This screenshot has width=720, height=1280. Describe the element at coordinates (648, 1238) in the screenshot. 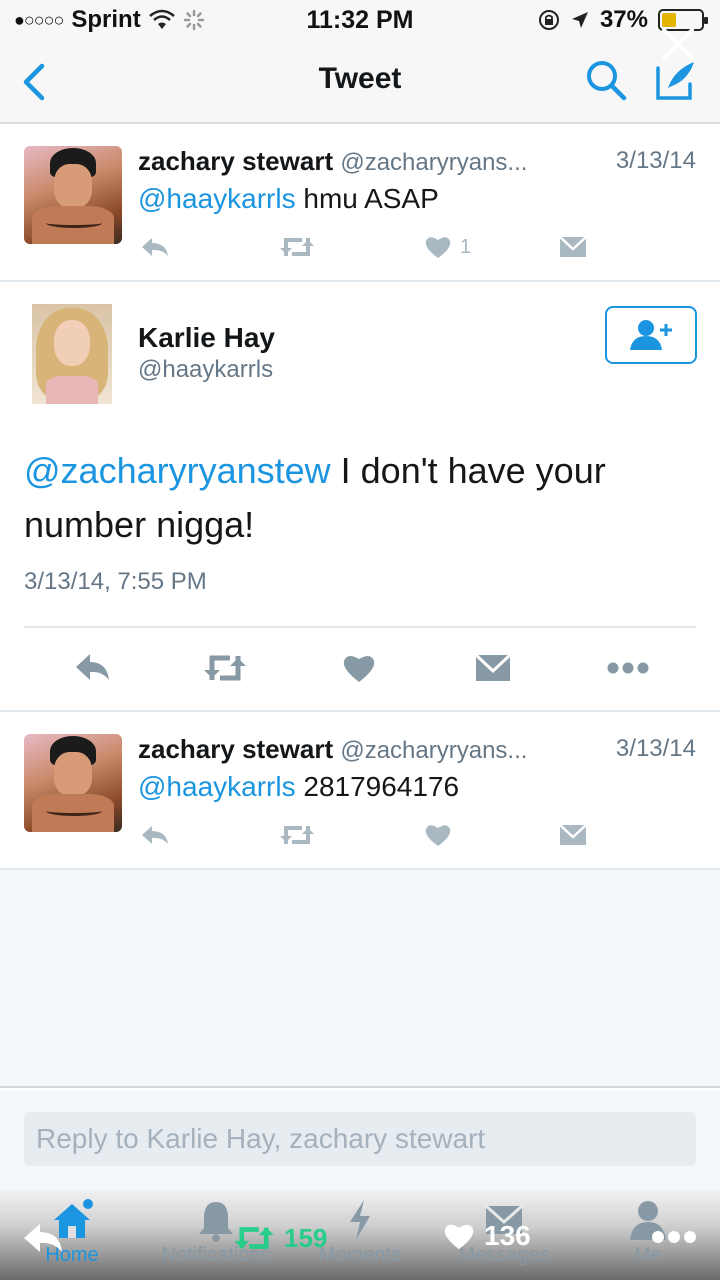

I see `tab-me: Me` at that location.